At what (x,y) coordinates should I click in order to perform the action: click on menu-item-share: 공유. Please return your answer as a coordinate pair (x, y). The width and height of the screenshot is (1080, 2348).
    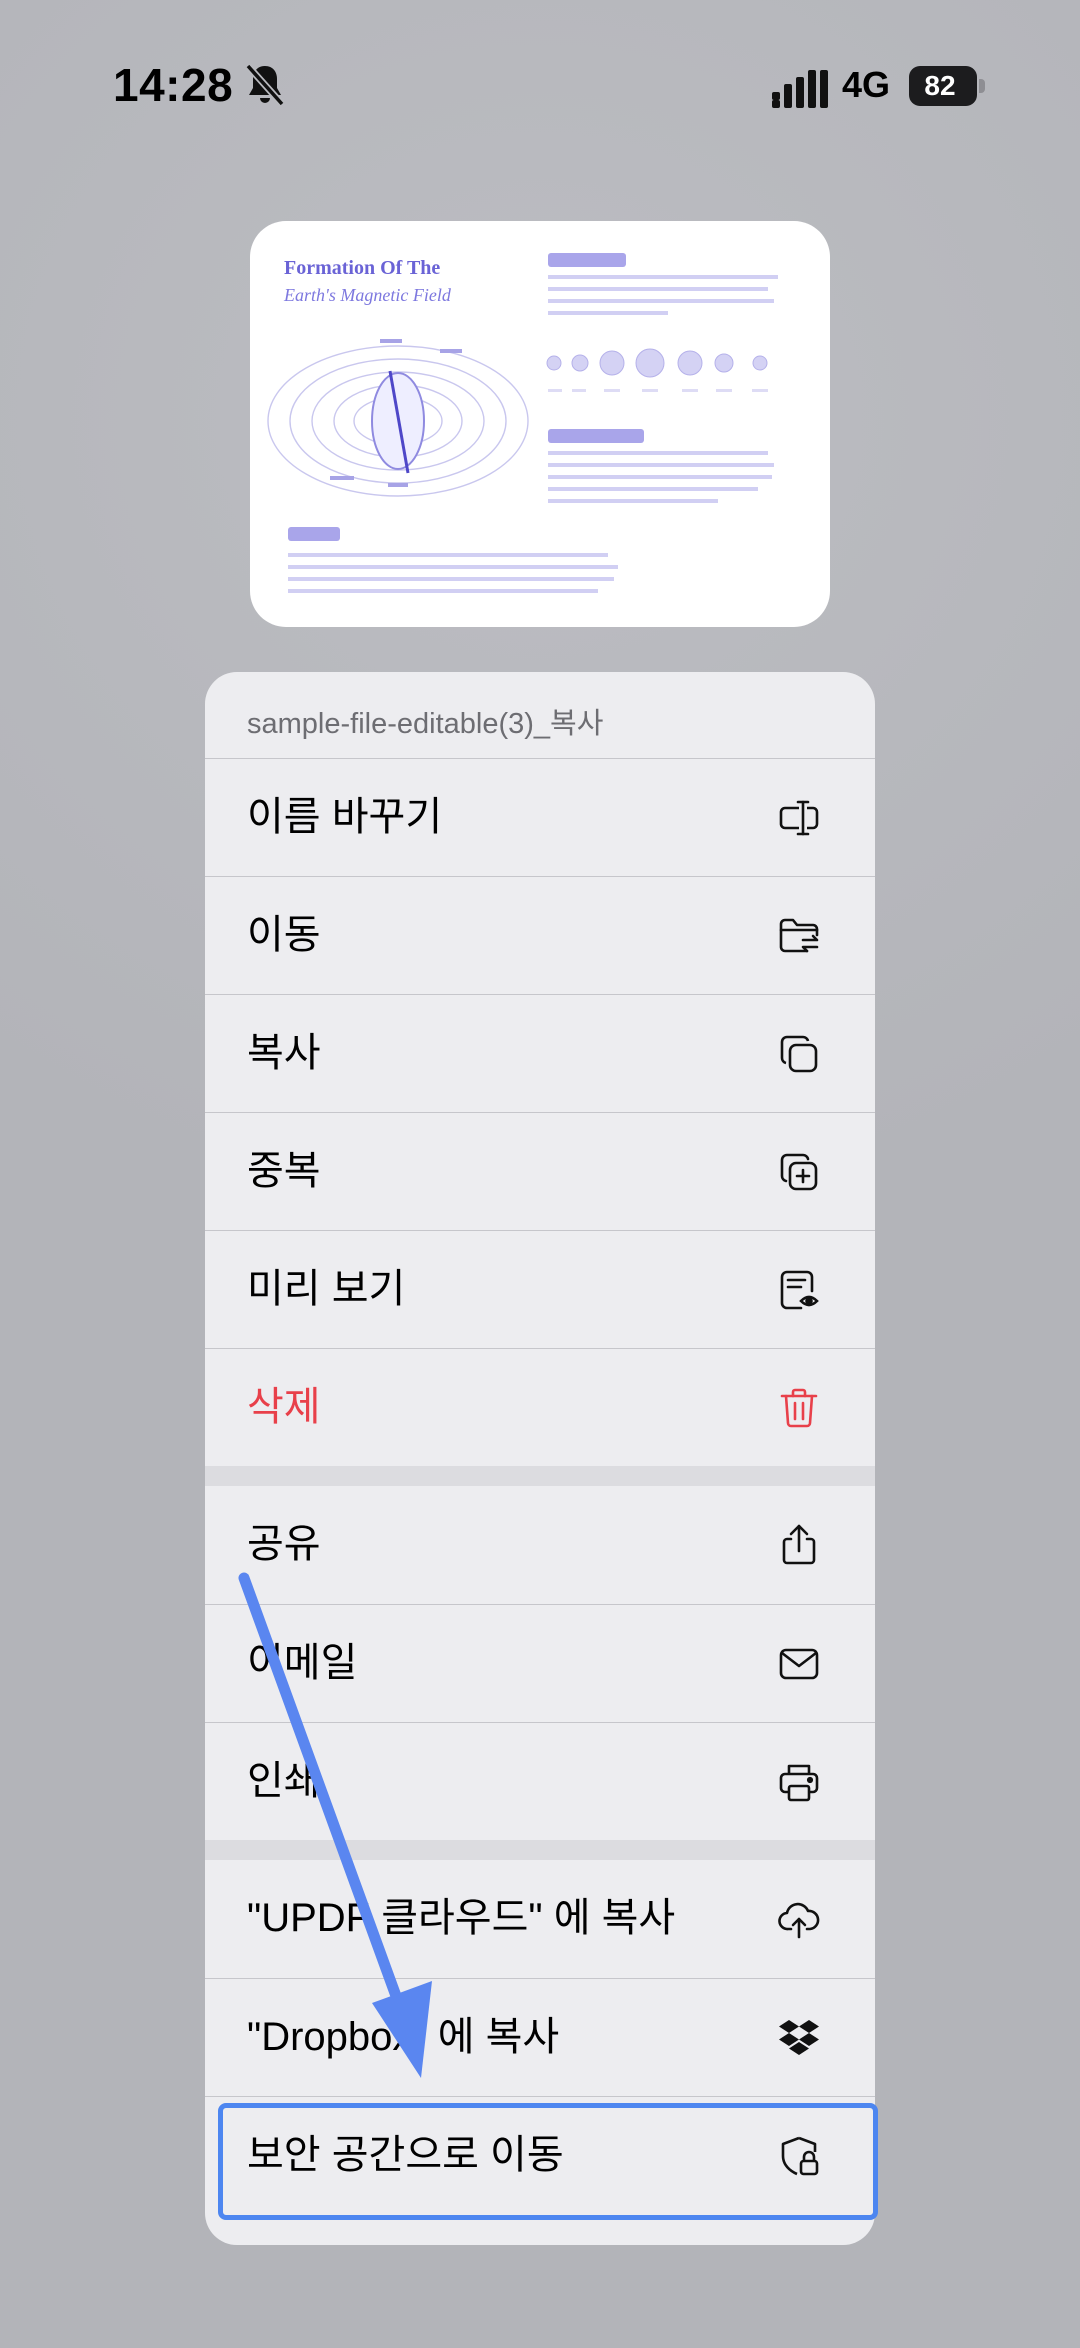
    Looking at the image, I should click on (540, 1545).